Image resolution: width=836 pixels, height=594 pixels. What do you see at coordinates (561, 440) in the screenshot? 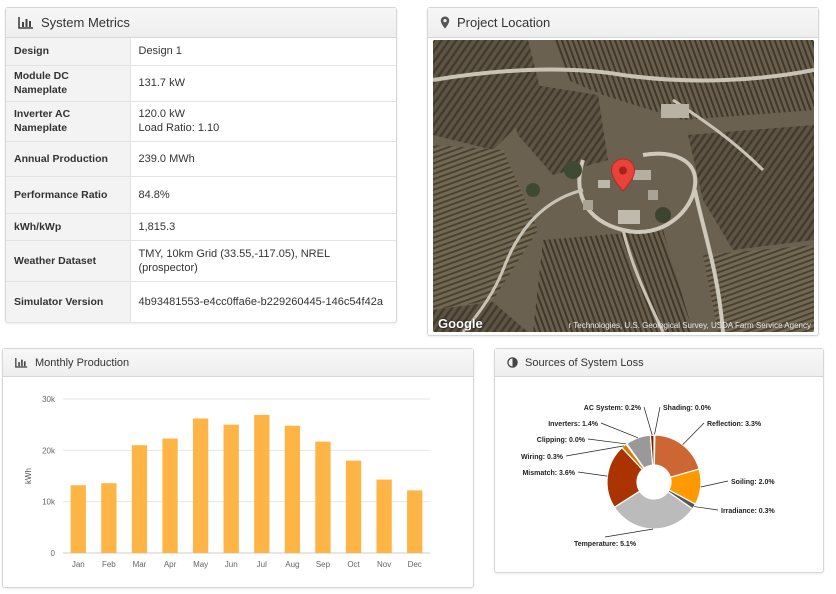
I see `slice-label: Clipping: 0.0%` at bounding box center [561, 440].